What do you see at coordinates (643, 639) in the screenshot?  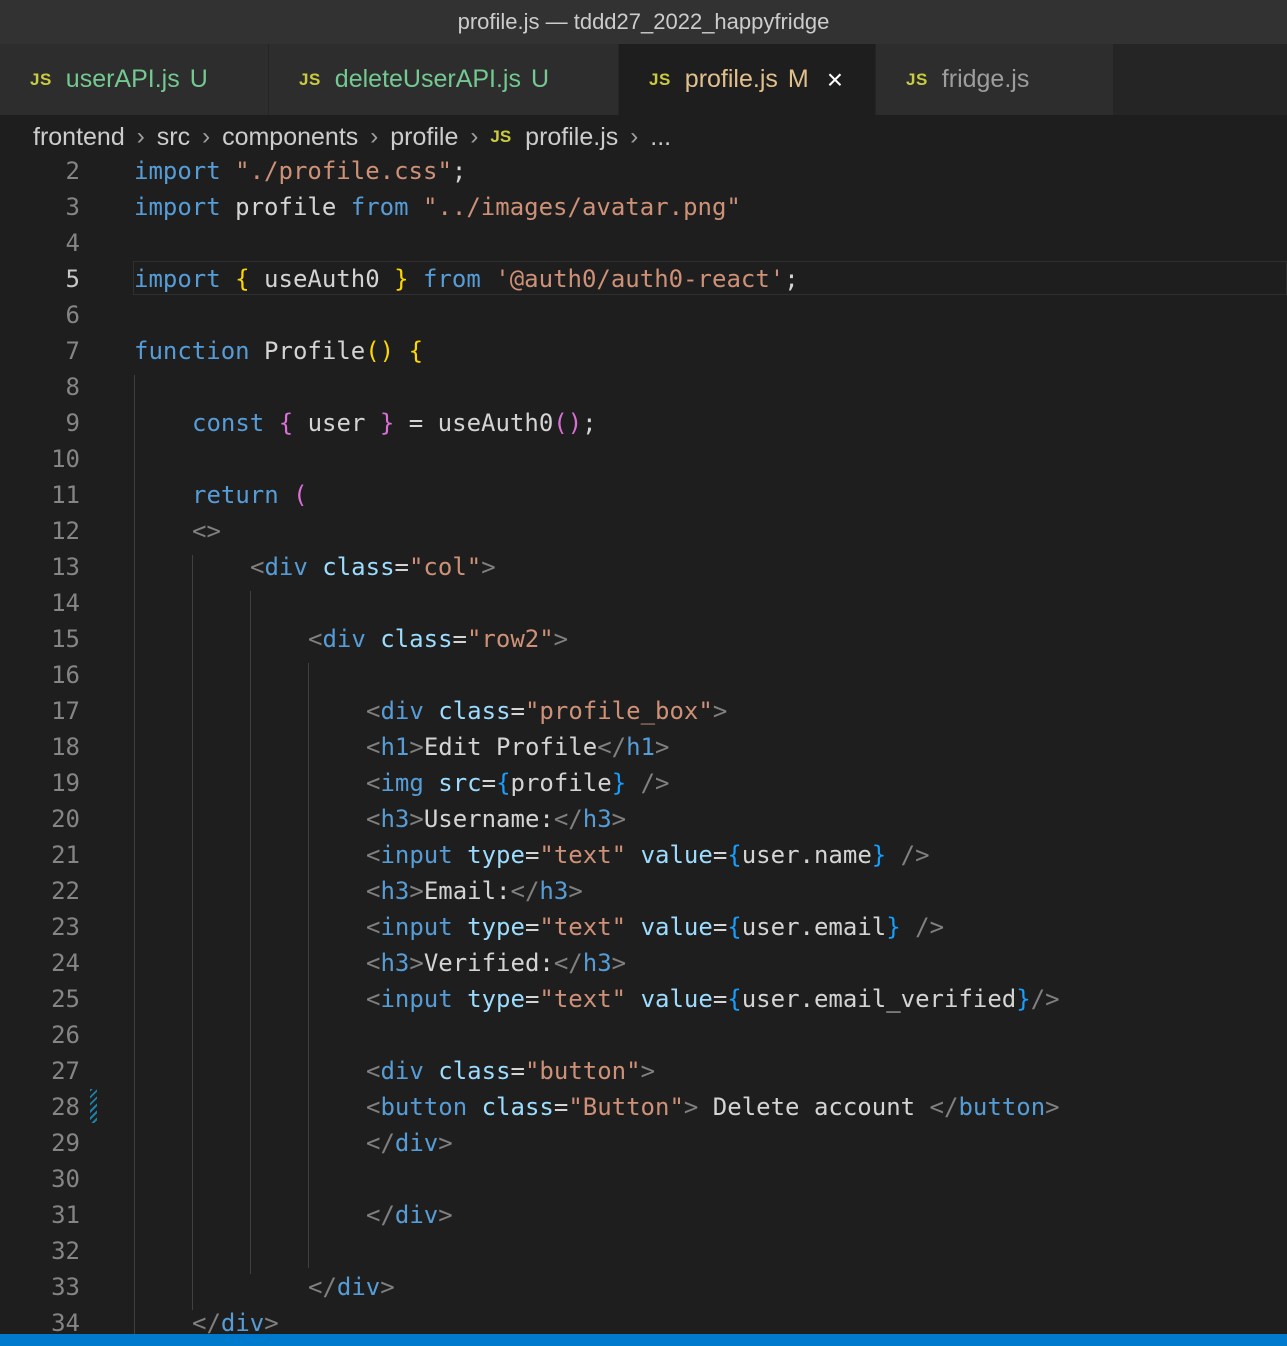 I see `code-line: <div class="row2">` at bounding box center [643, 639].